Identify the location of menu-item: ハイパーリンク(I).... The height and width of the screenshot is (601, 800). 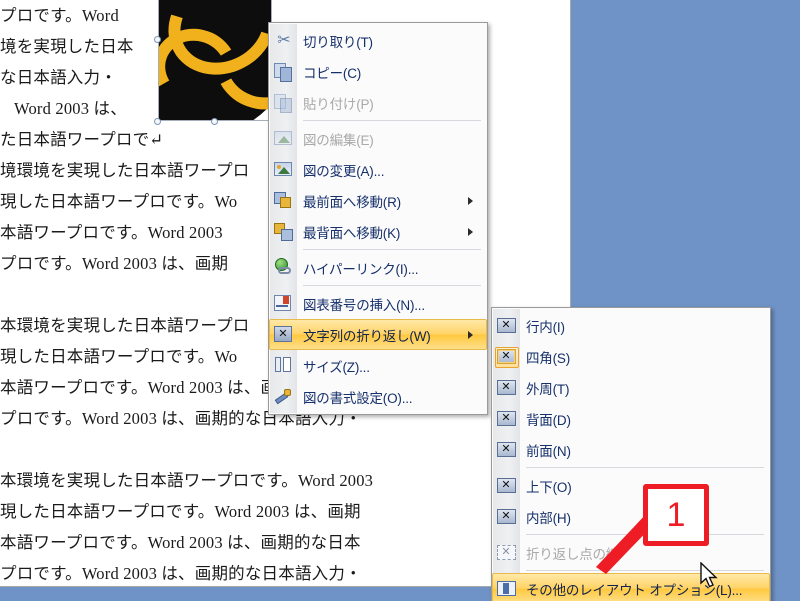
(378, 267).